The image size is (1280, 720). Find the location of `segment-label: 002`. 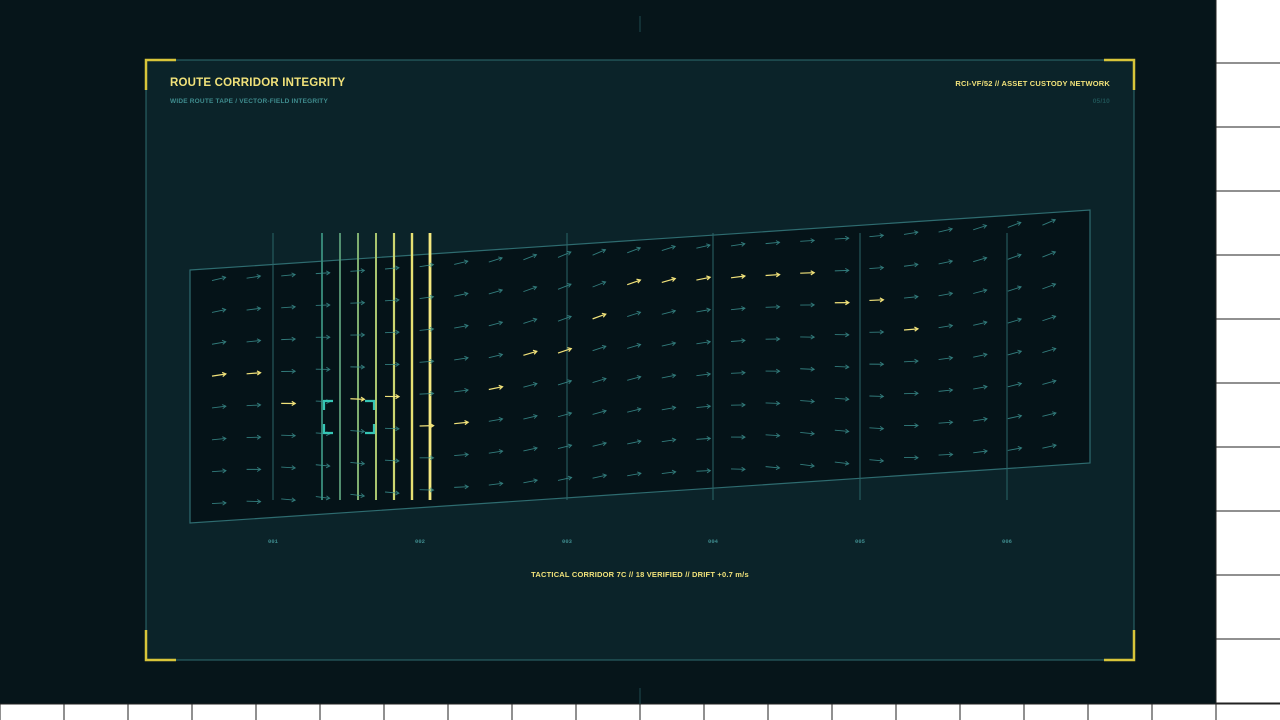

segment-label: 002 is located at coordinates (420, 541).